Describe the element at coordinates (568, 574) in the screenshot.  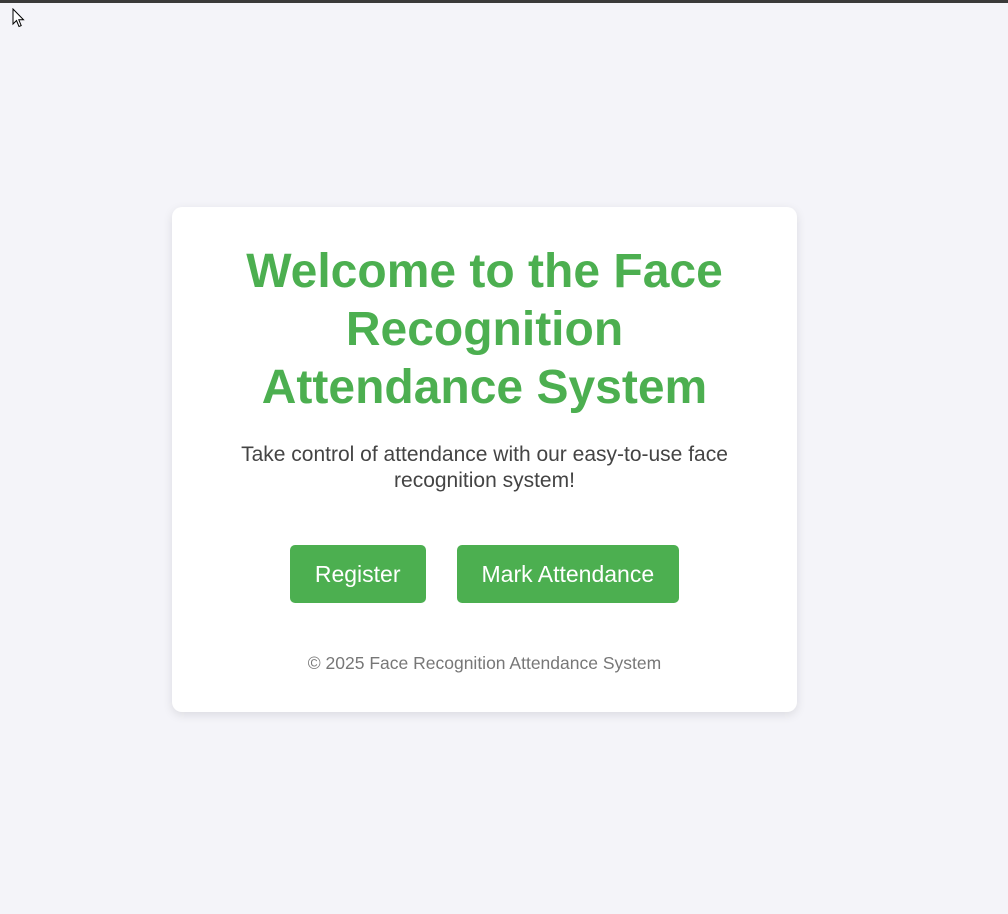
I see `mark-attendance-button: Mark Attendance` at that location.